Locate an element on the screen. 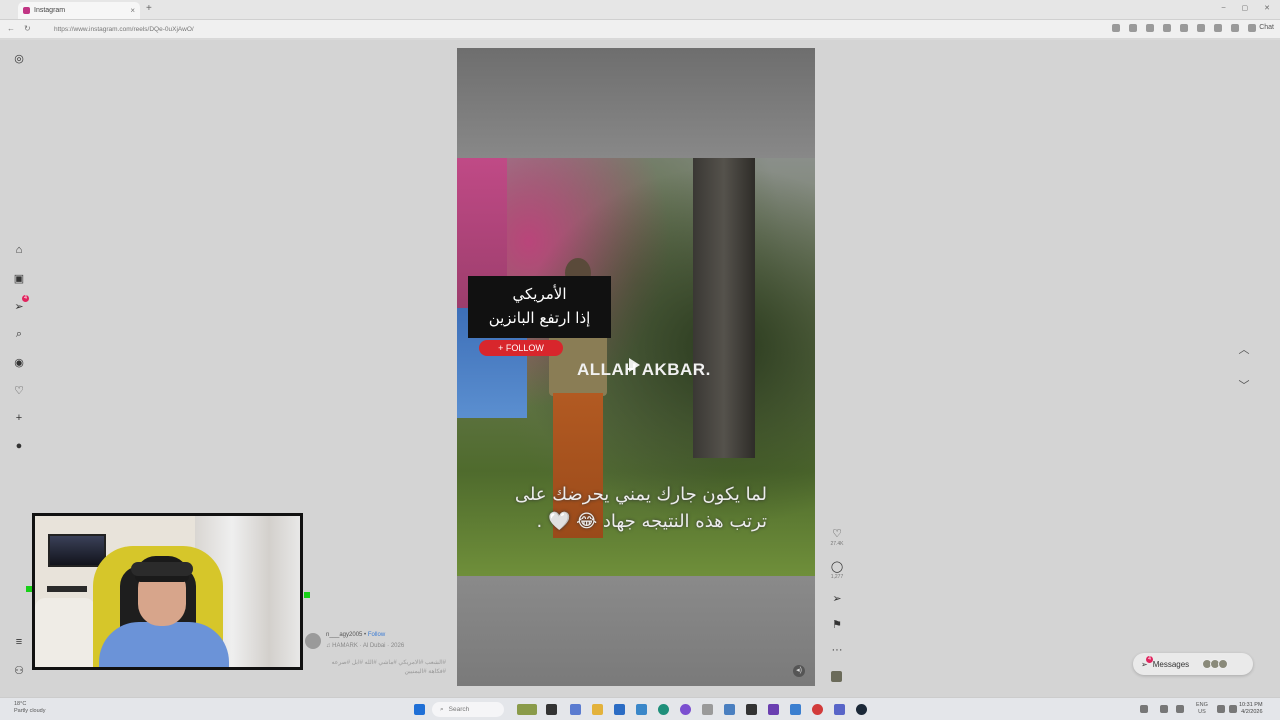  overlay-marker-left is located at coordinates (29, 589).